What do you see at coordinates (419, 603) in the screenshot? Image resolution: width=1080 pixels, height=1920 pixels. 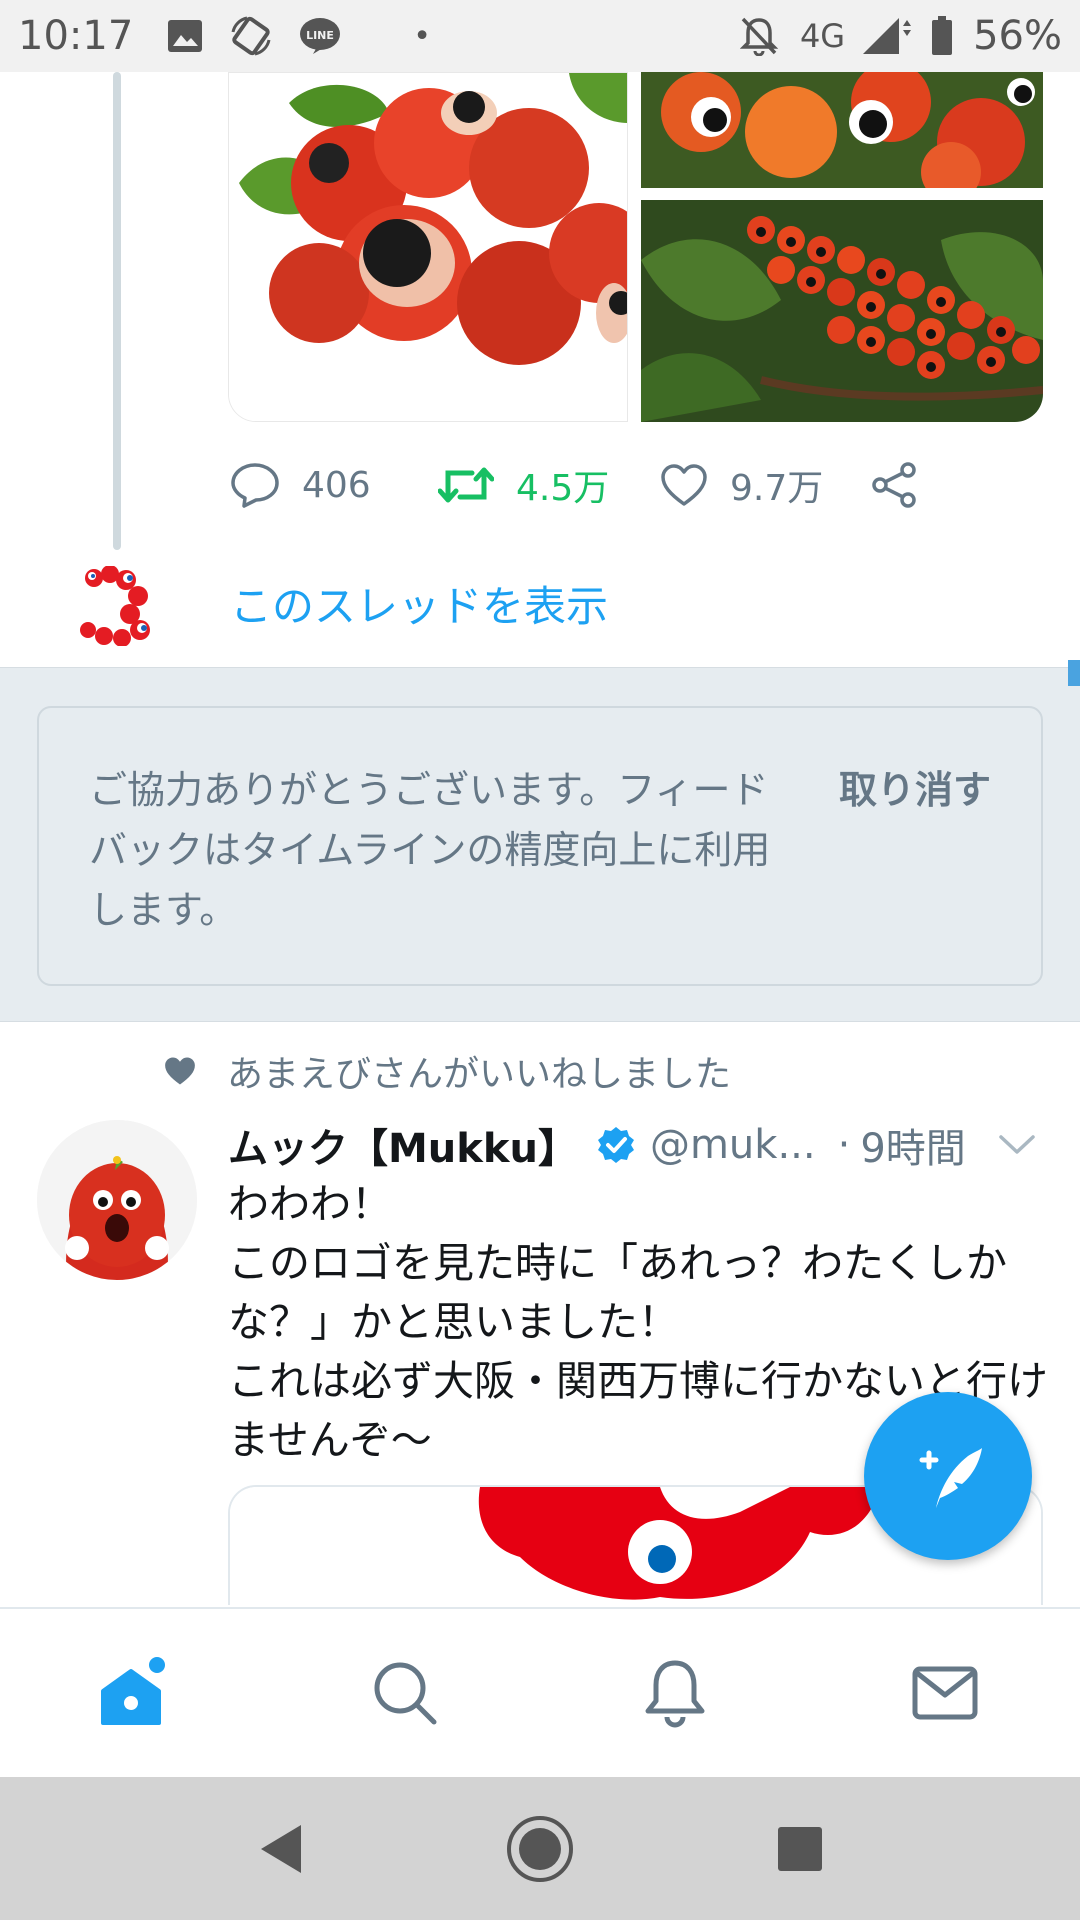 I see `show-thread-link: このスレッドを表示` at bounding box center [419, 603].